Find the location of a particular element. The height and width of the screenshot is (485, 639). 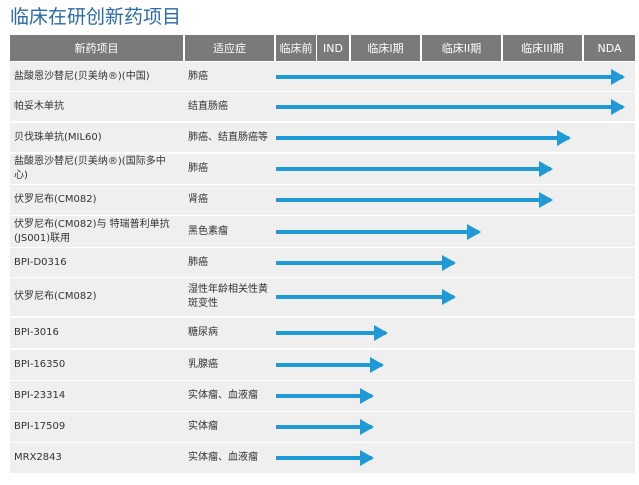

indication: 结直肠癌 is located at coordinates (208, 106).